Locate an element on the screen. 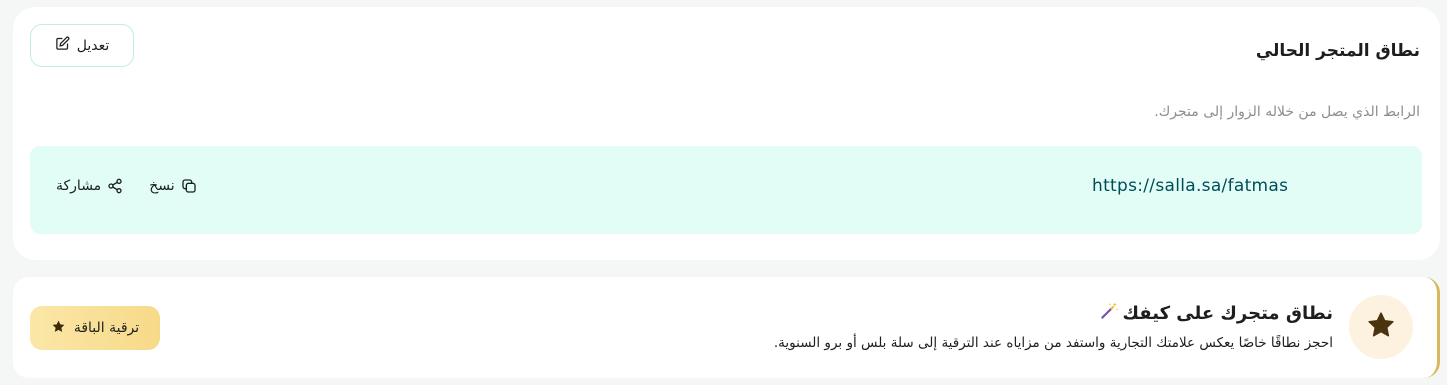  copy-icon is located at coordinates (189, 186).